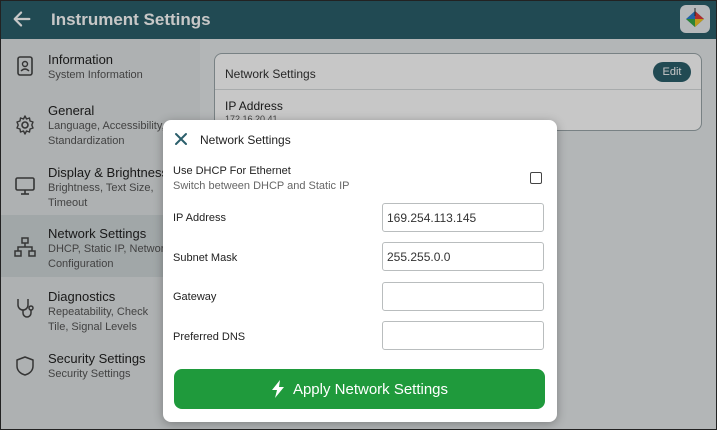  Describe the element at coordinates (261, 186) in the screenshot. I see `dhcp-sublabel: Switch between DHCP and Static IP` at that location.